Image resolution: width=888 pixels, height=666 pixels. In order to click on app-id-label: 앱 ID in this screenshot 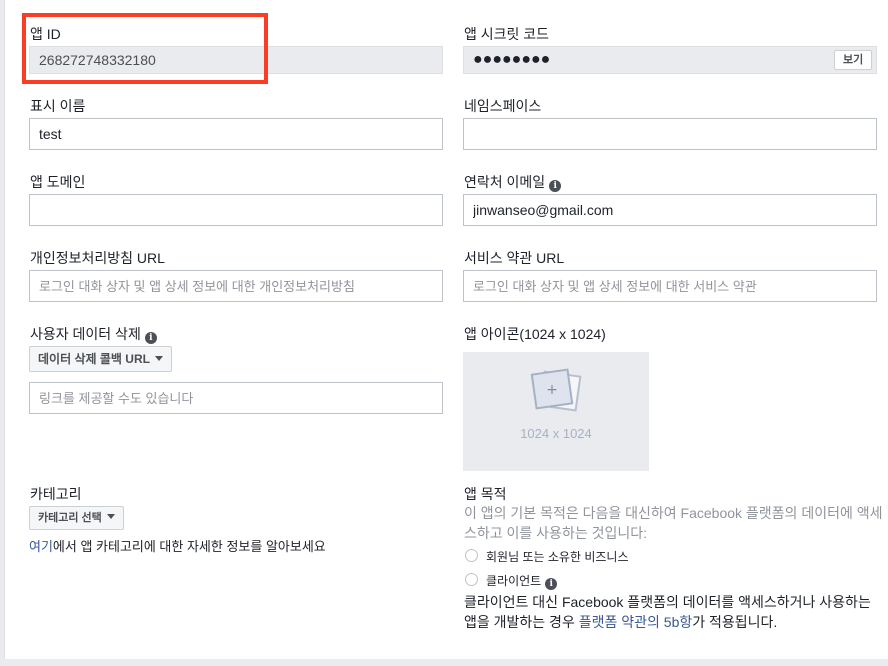, I will do `click(45, 34)`.